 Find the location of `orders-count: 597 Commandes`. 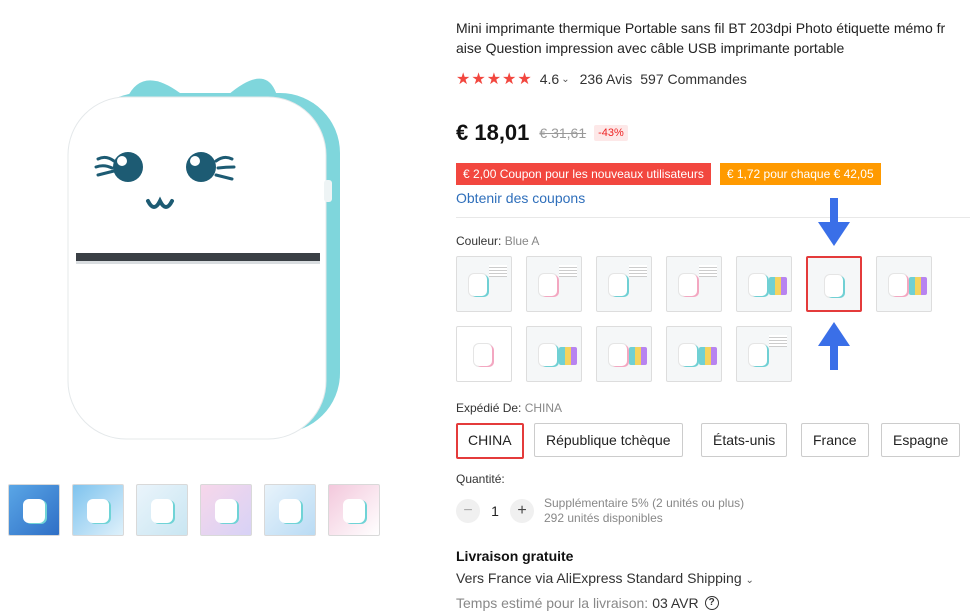

orders-count: 597 Commandes is located at coordinates (693, 79).